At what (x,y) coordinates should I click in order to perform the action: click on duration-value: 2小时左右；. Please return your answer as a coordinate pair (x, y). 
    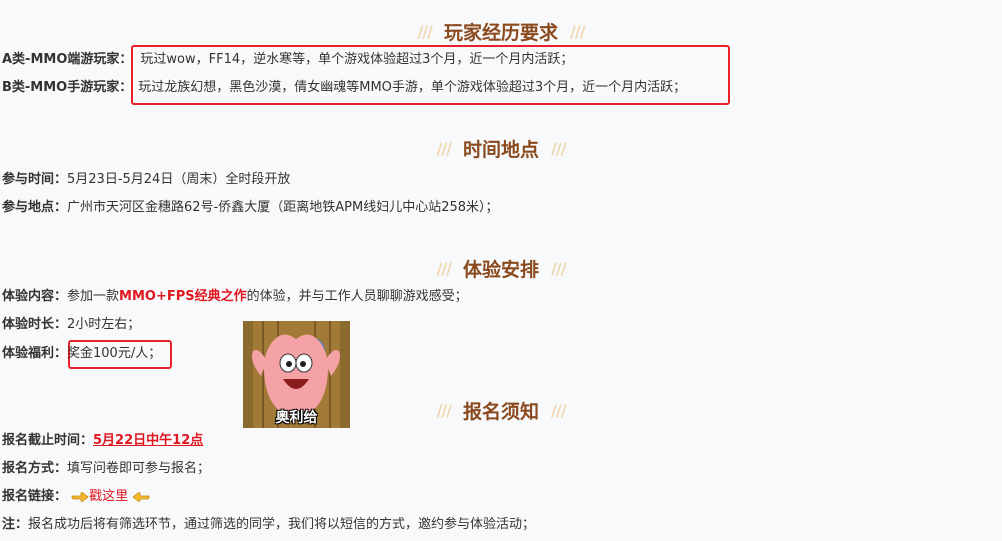
    Looking at the image, I should click on (104, 324).